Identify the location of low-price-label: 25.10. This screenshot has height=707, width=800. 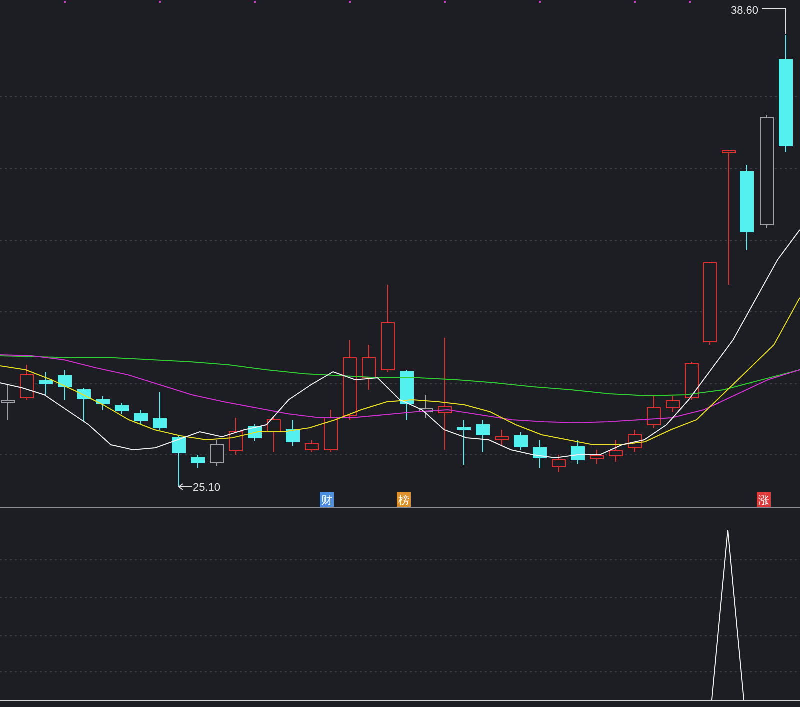
(207, 488).